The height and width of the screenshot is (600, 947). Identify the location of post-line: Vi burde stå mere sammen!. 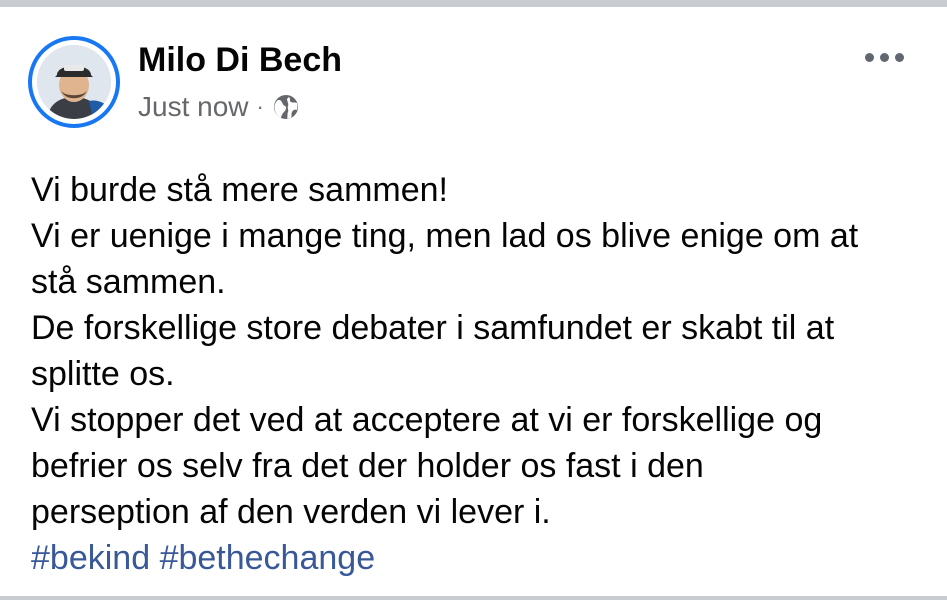
(239, 190).